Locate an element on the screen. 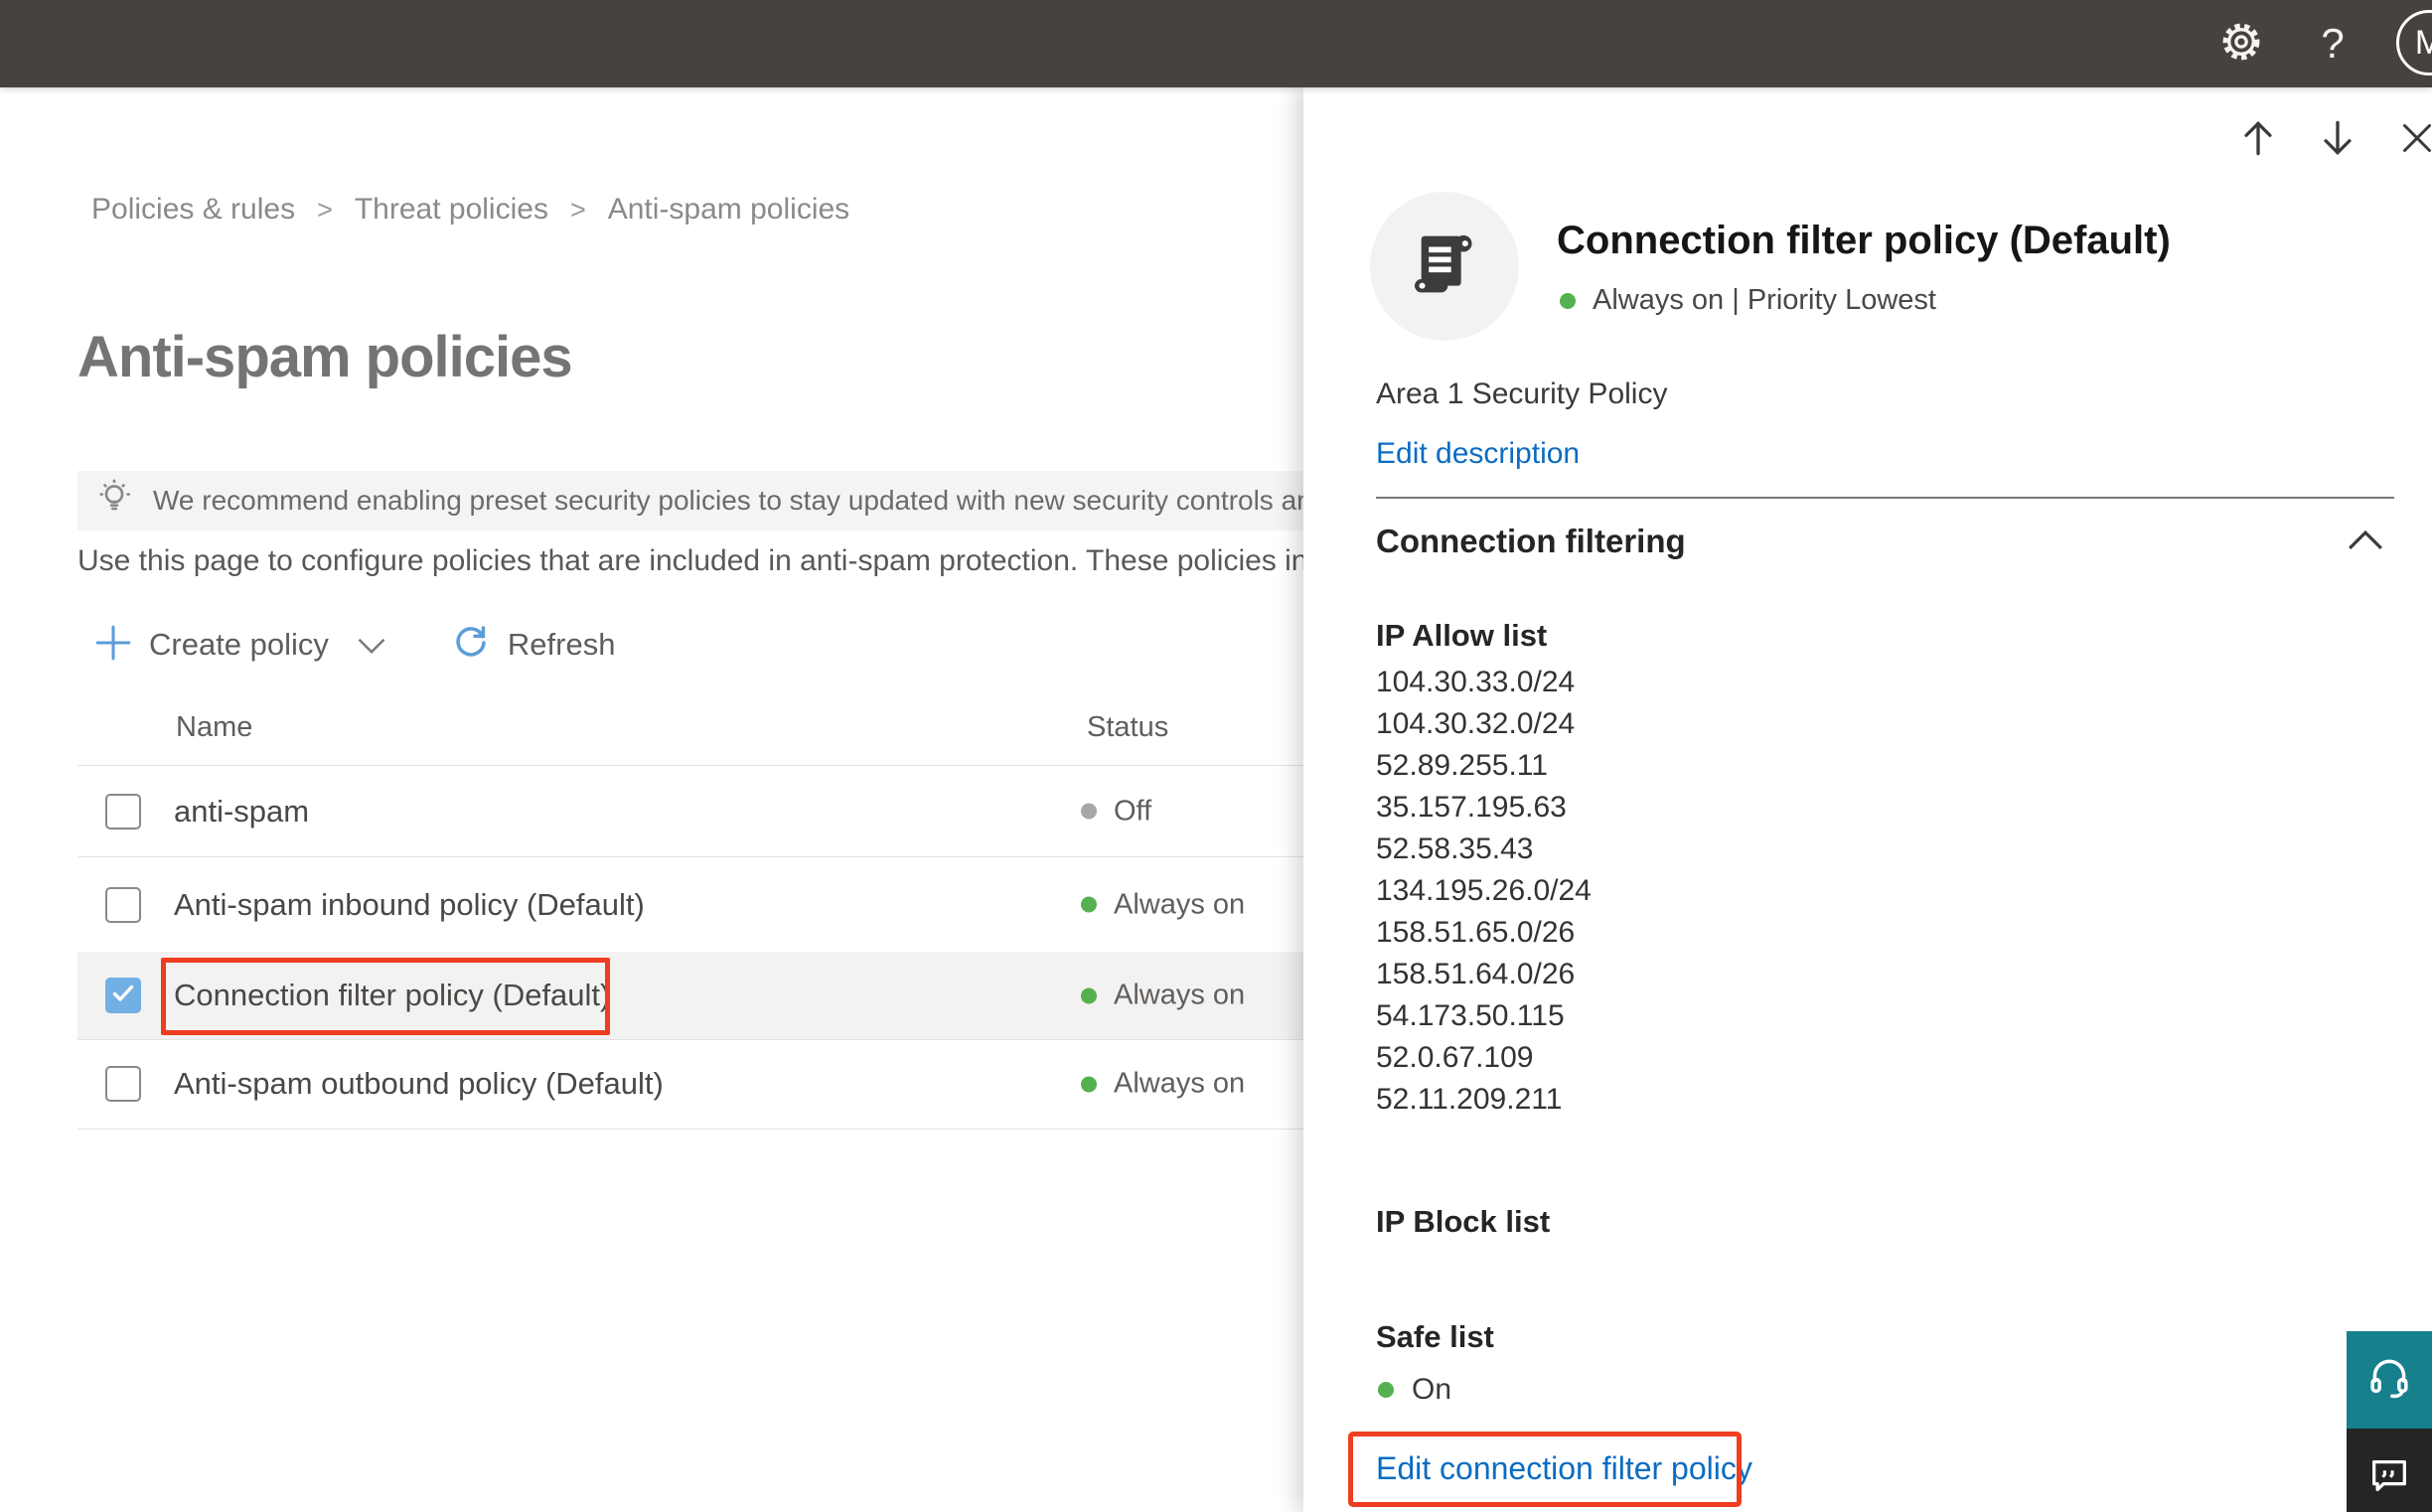 The image size is (2432, 1512). ip-allow-item: 104.30.33.0/24 is located at coordinates (1476, 682).